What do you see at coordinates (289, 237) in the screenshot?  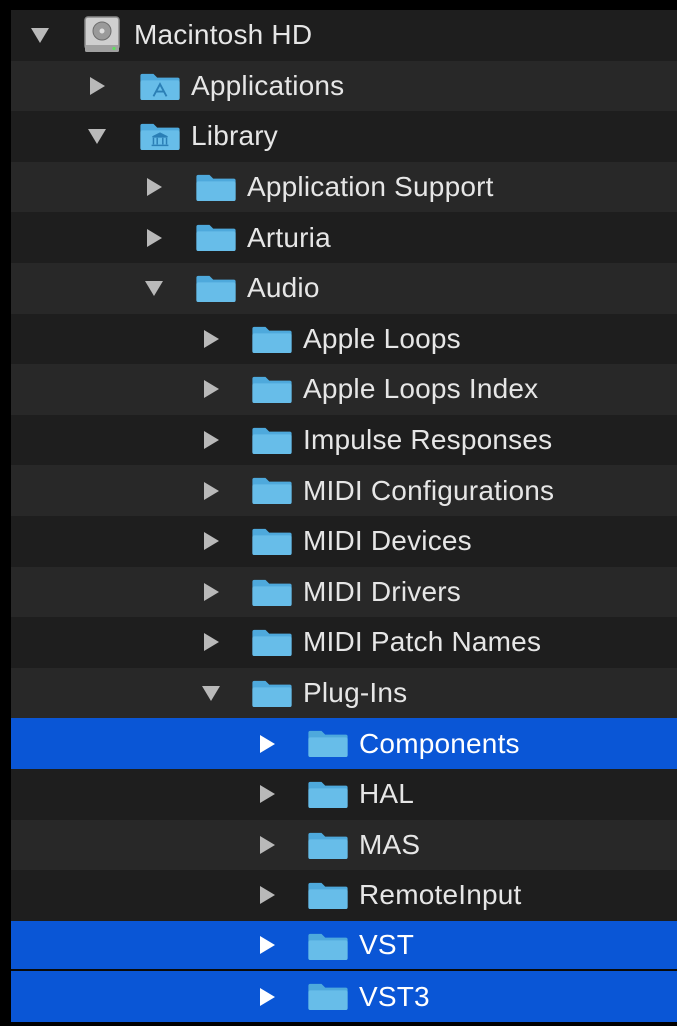 I see `tree-row-label: Arturia` at bounding box center [289, 237].